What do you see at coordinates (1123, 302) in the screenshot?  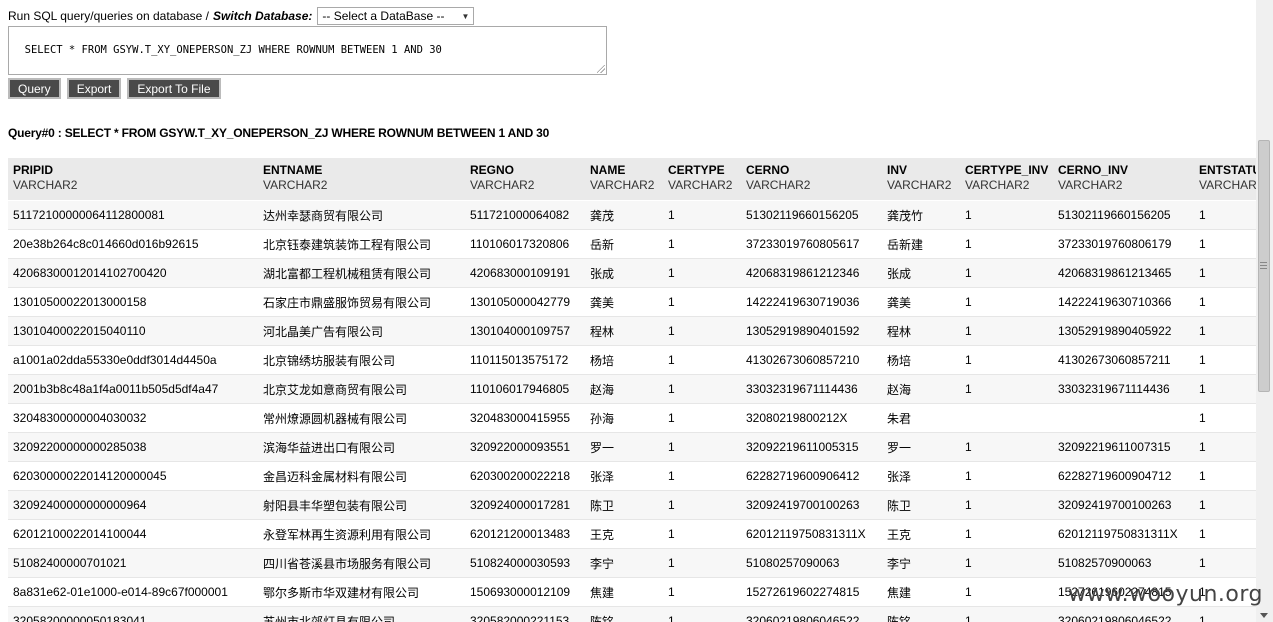 I see `table-cell: 14222419630710366` at bounding box center [1123, 302].